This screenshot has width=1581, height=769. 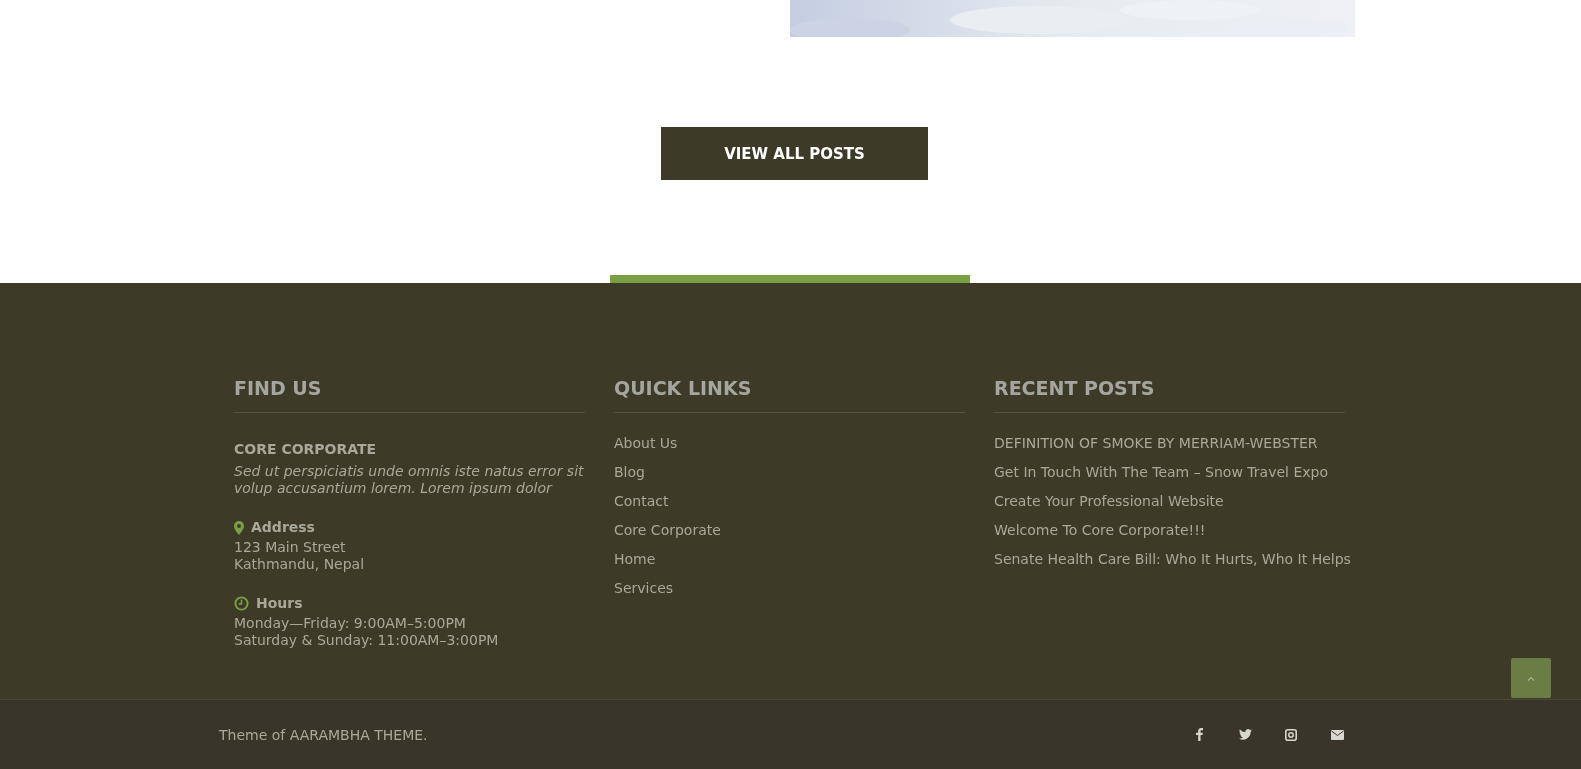 I want to click on post-link: Get In Touch With The Team – Snow Travel Expo, so click(x=1161, y=472).